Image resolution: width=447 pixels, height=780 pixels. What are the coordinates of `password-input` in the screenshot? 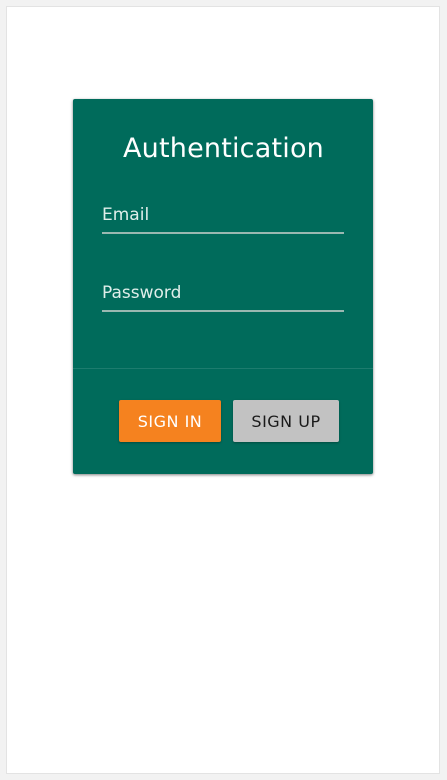 It's located at (223, 293).